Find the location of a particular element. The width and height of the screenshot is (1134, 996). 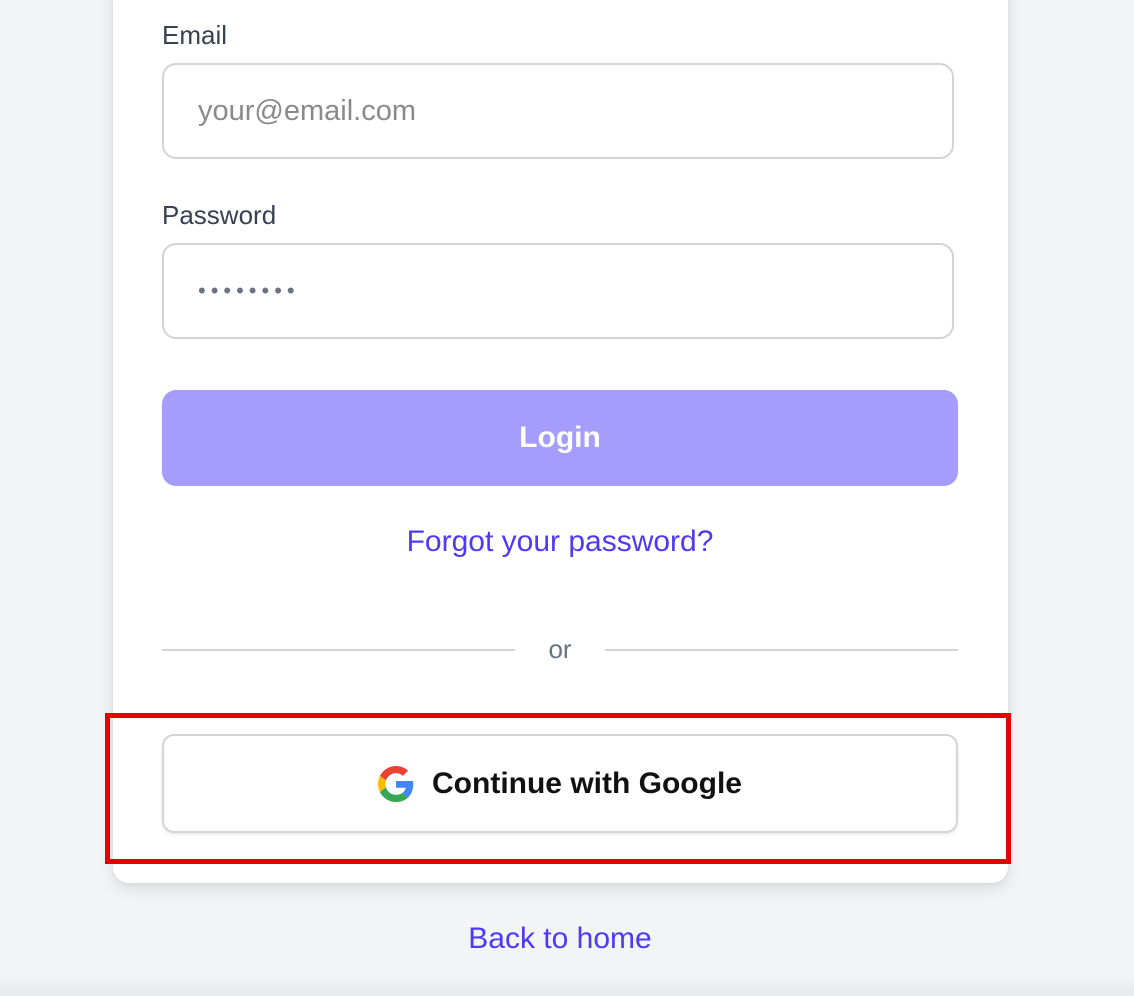

divider-or-text: or is located at coordinates (560, 649).